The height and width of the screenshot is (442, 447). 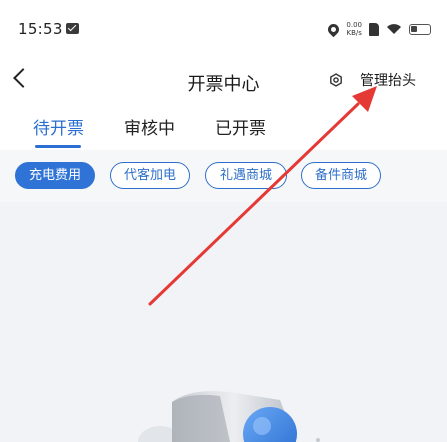 I want to click on category-filters: 充电费用 代客加电 礼遇商城 备件商城, so click(x=223, y=176).